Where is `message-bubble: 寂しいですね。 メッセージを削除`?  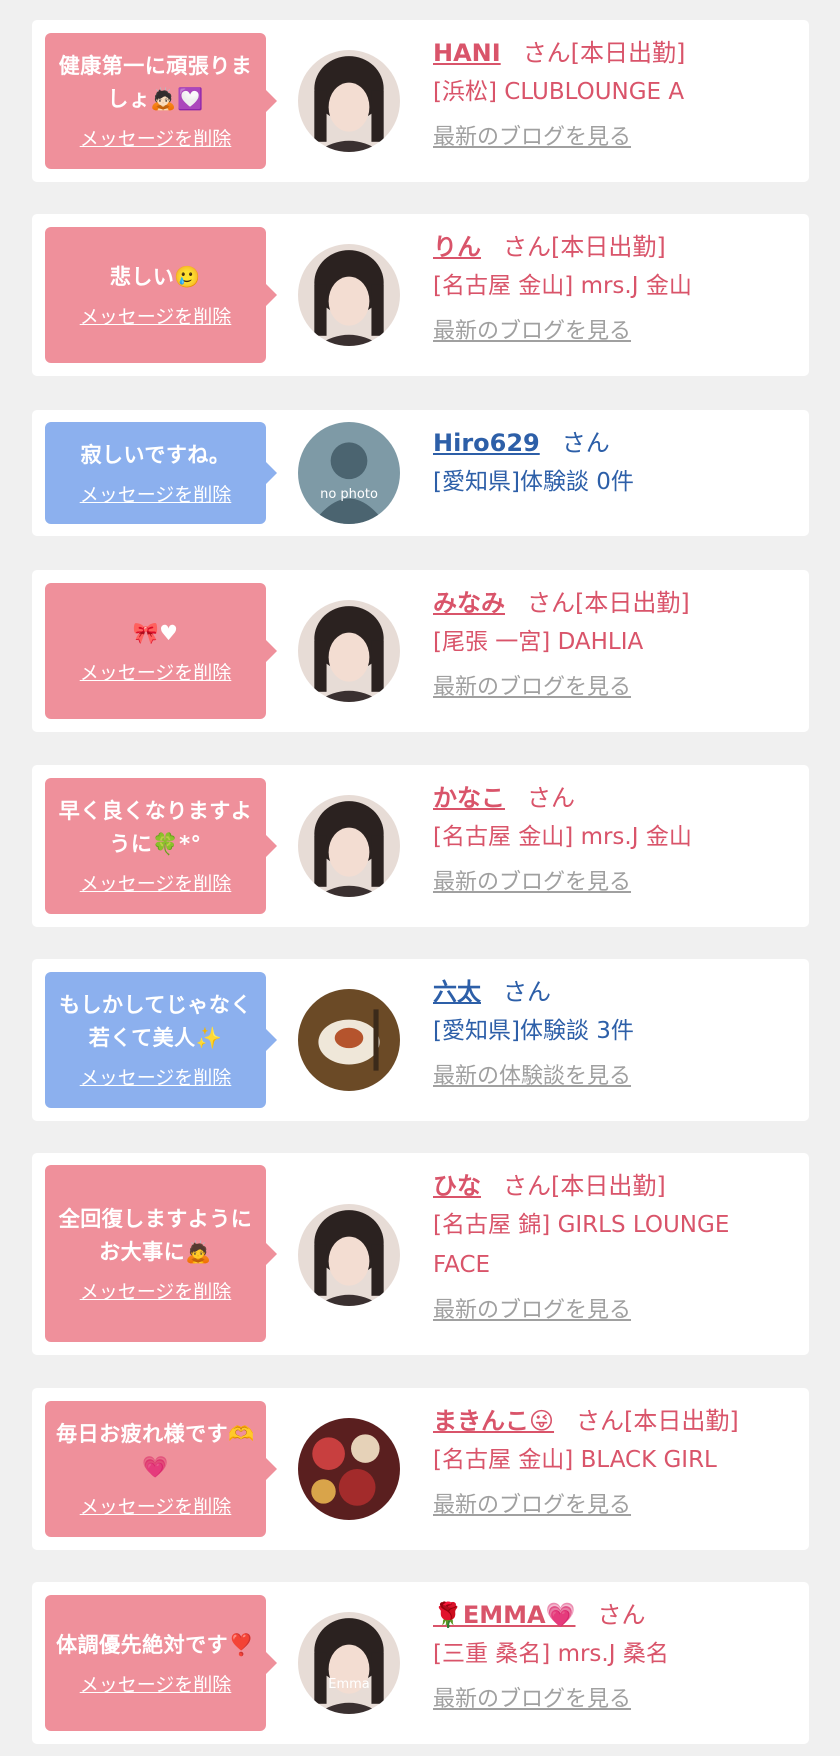 message-bubble: 寂しいですね。 メッセージを削除 is located at coordinates (161, 473).